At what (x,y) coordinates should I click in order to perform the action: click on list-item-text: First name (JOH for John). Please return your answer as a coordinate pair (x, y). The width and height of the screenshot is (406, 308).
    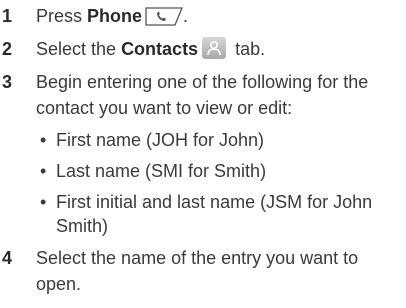
    Looking at the image, I should click on (160, 140).